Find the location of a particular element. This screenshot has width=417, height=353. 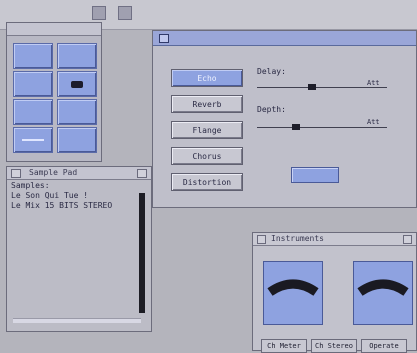

ch-stereo-label: Ch Stereo is located at coordinates (334, 346).